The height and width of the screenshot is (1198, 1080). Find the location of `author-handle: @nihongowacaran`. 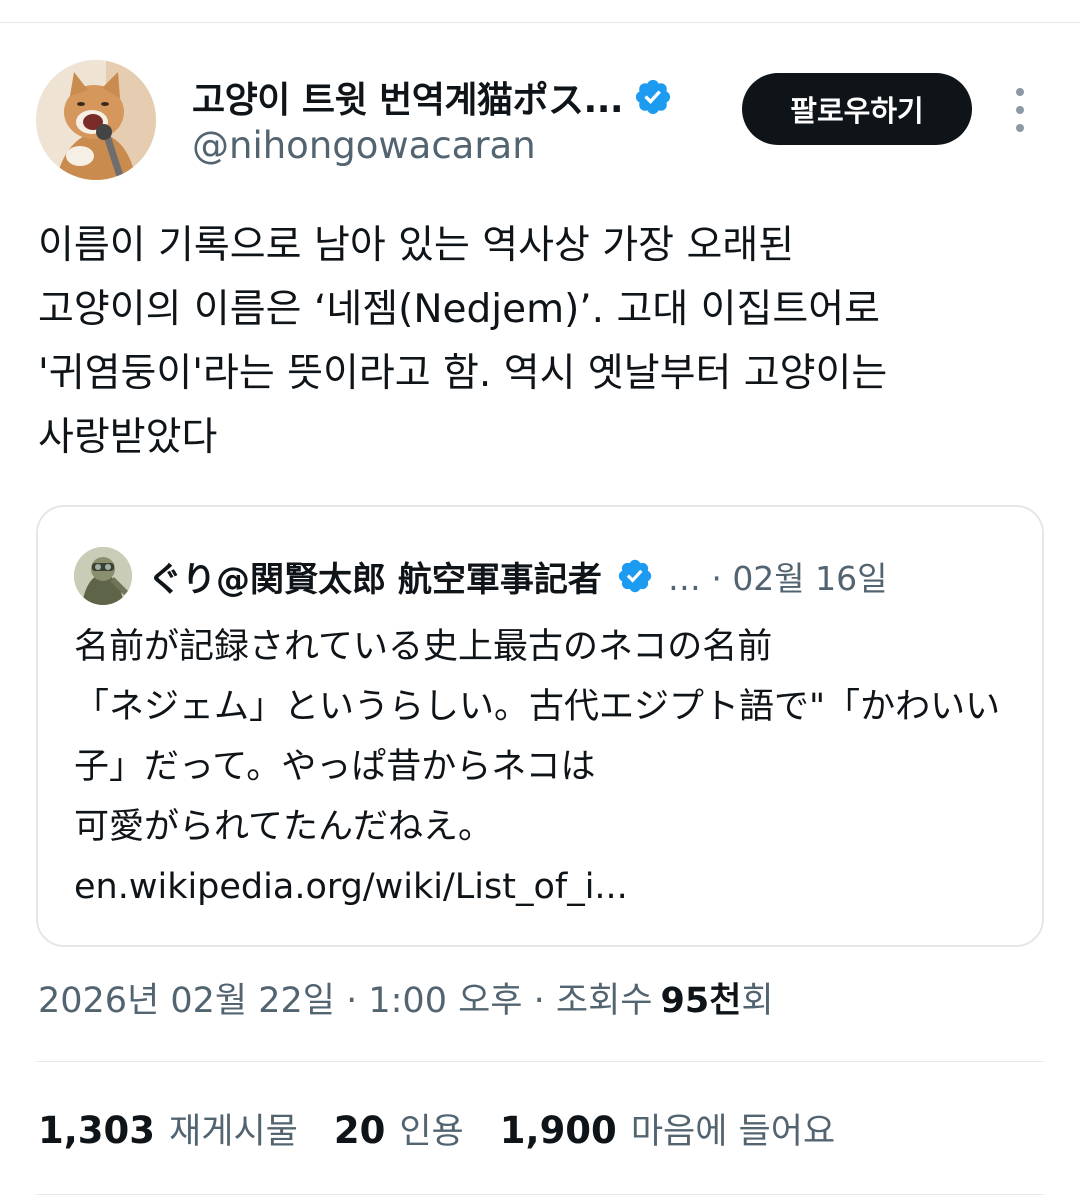

author-handle: @nihongowacaran is located at coordinates (364, 145).